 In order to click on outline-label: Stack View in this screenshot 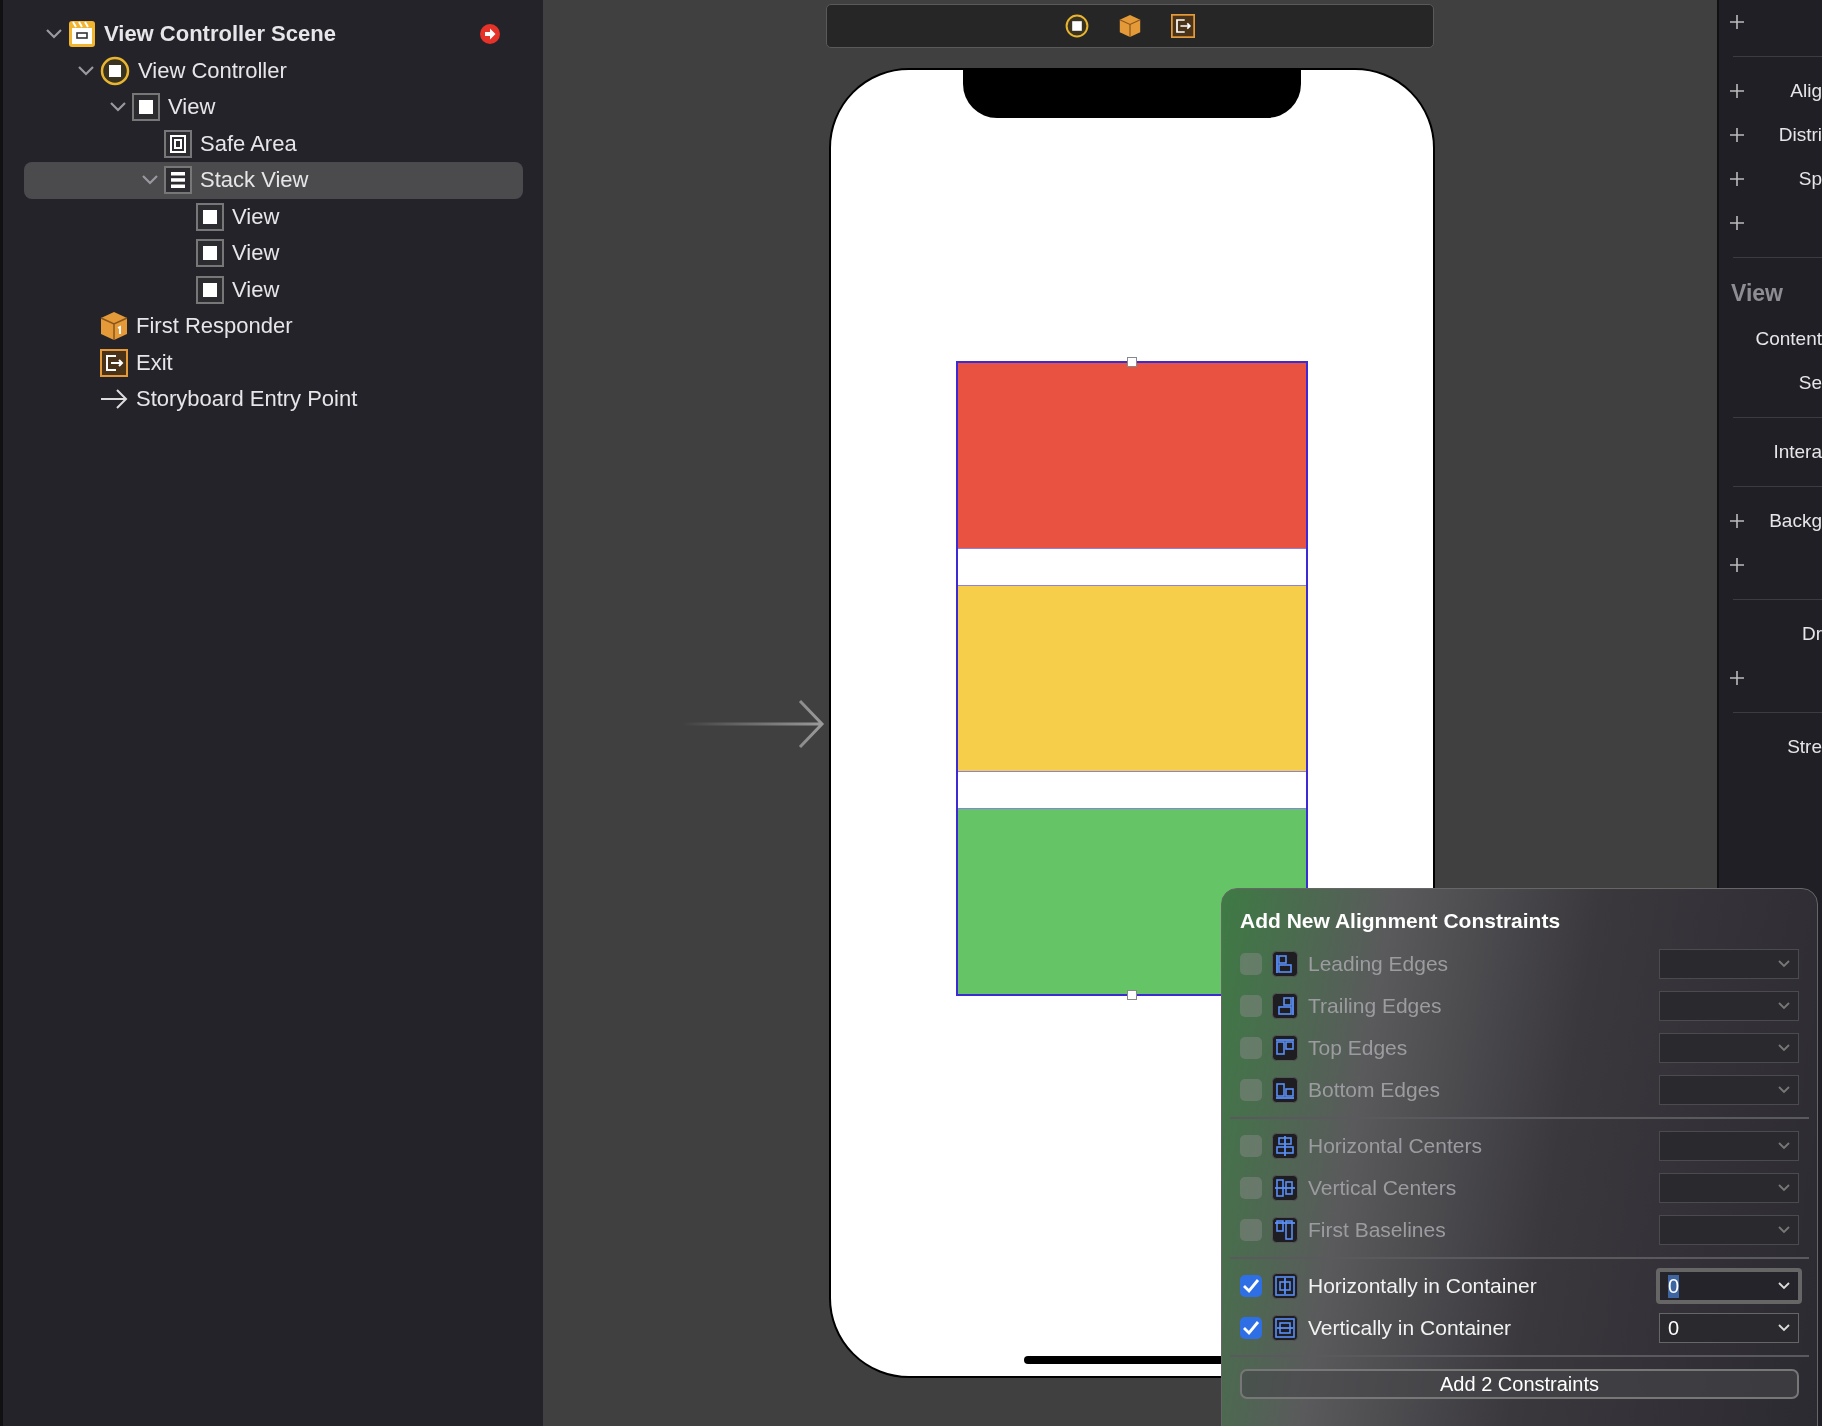, I will do `click(254, 180)`.